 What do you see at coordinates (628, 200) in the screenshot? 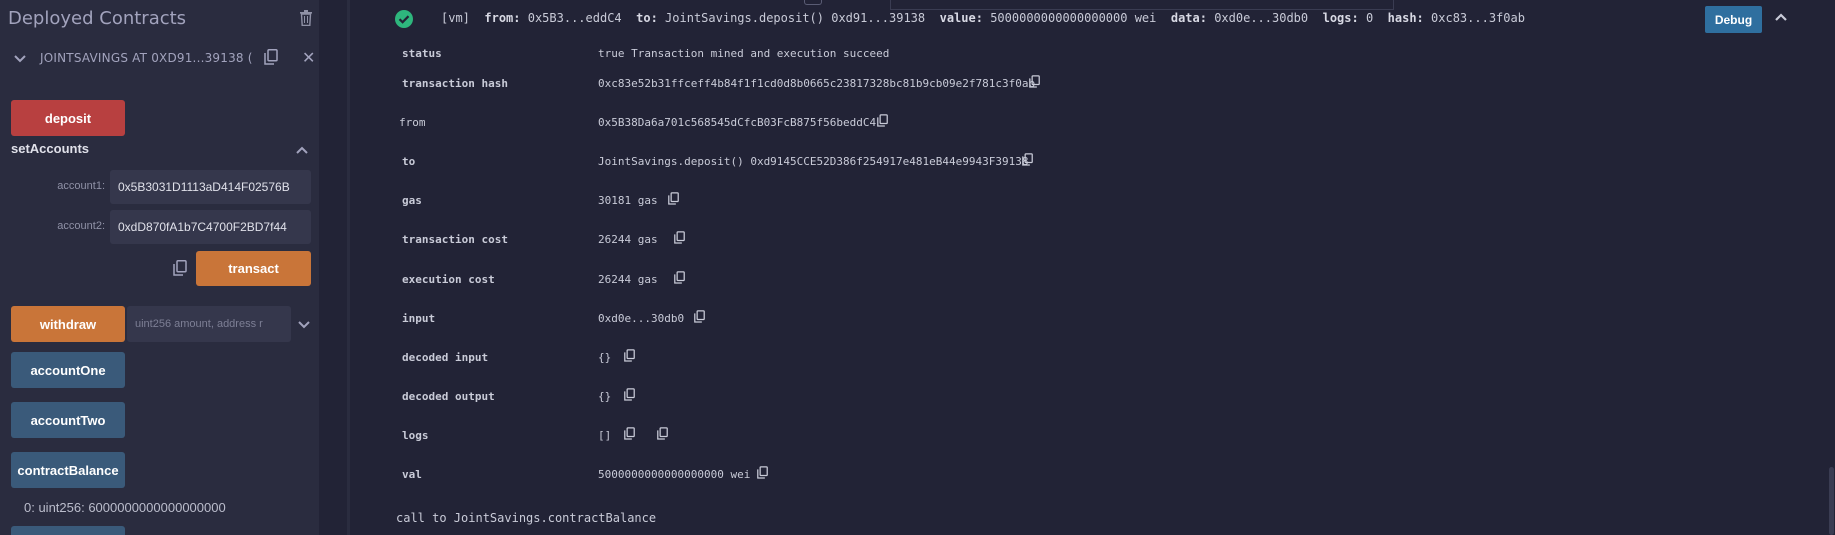
I see `row-val-gas: 30181 gas` at bounding box center [628, 200].